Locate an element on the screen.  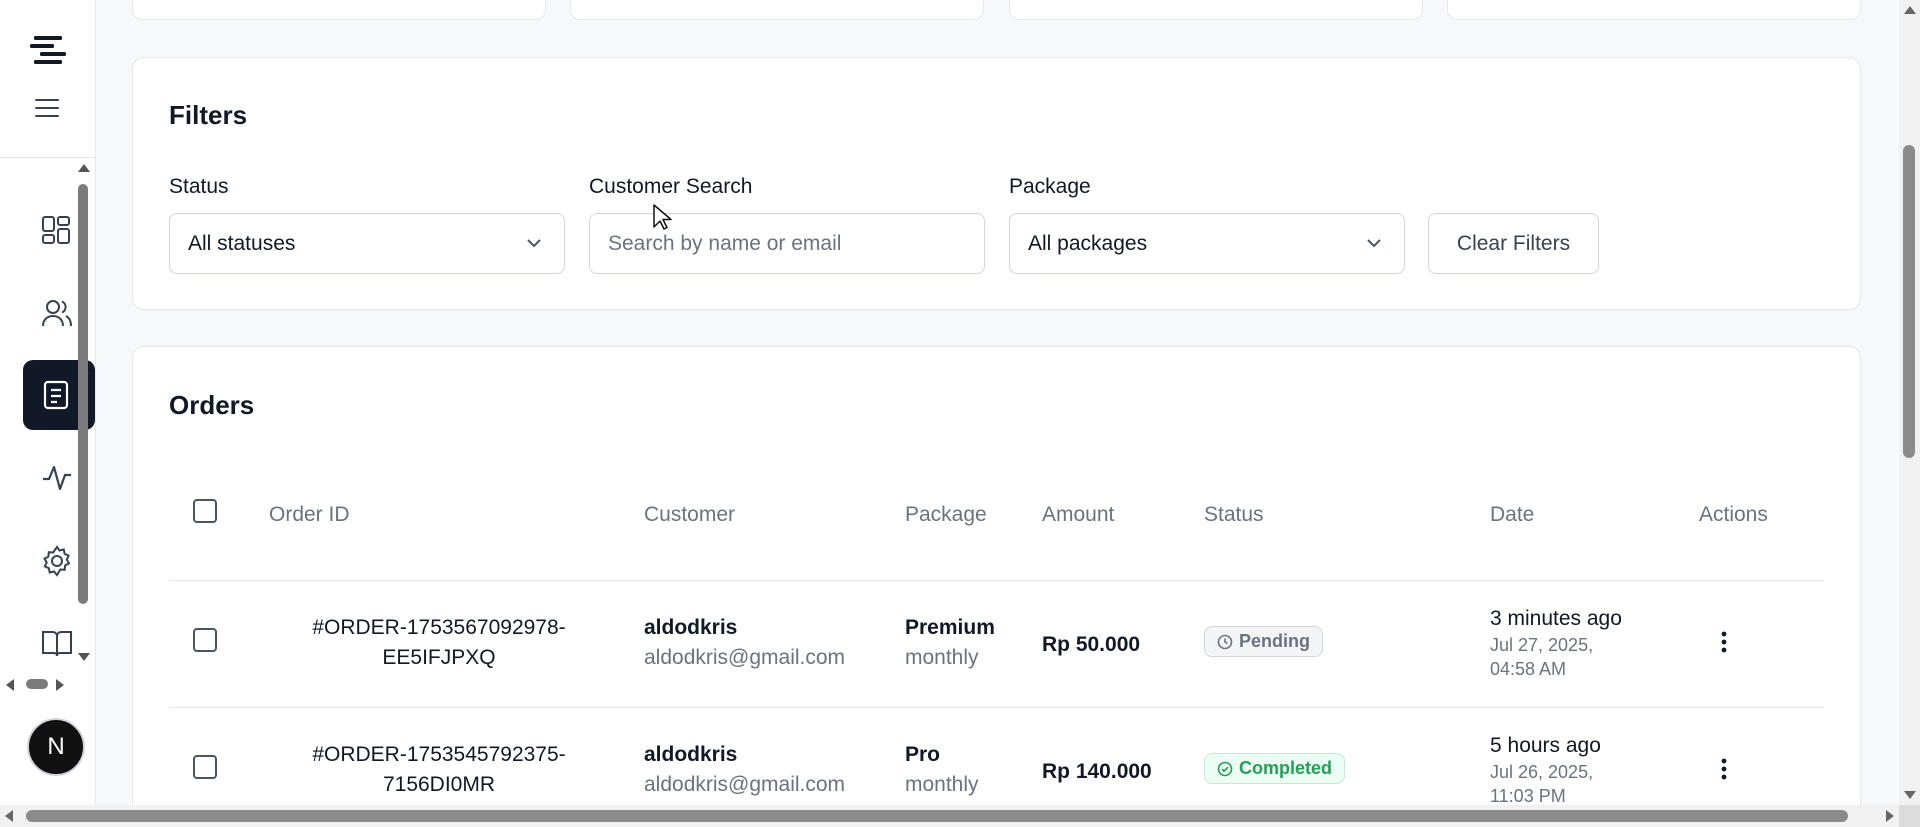
date-cell: 3 minutes ago Jul 27, 2025, 04:58 AM is located at coordinates (1565, 643).